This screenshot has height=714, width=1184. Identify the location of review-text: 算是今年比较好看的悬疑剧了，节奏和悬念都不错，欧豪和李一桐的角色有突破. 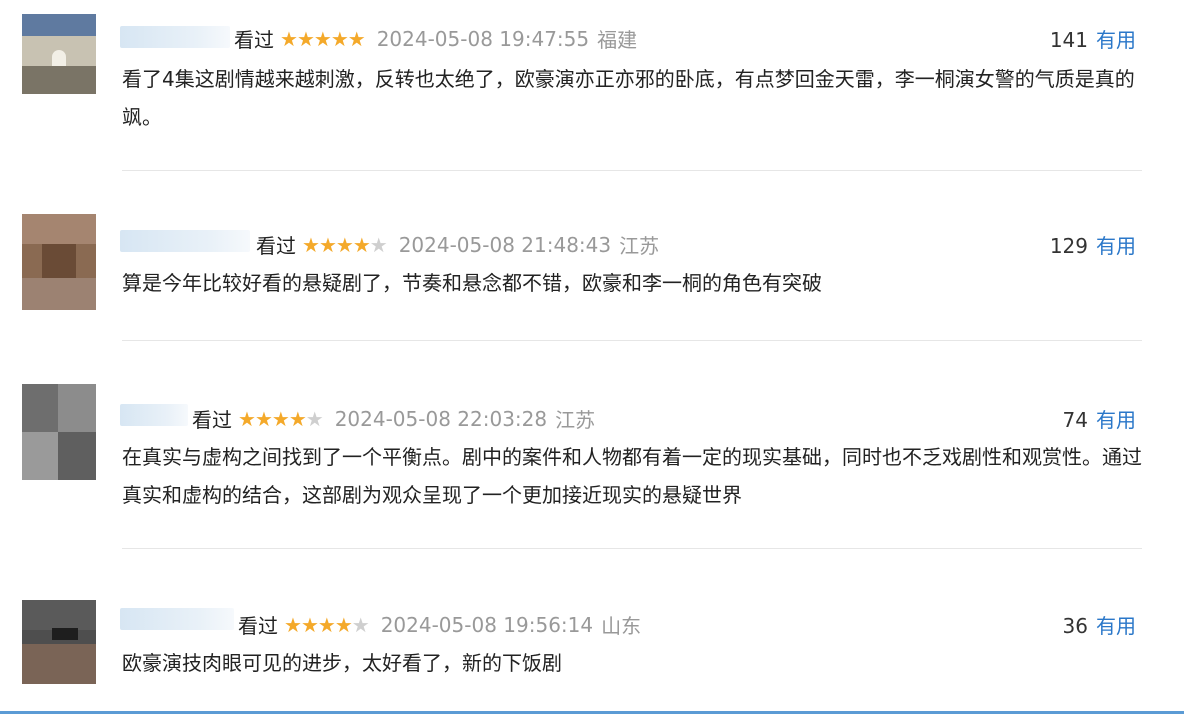
(472, 283).